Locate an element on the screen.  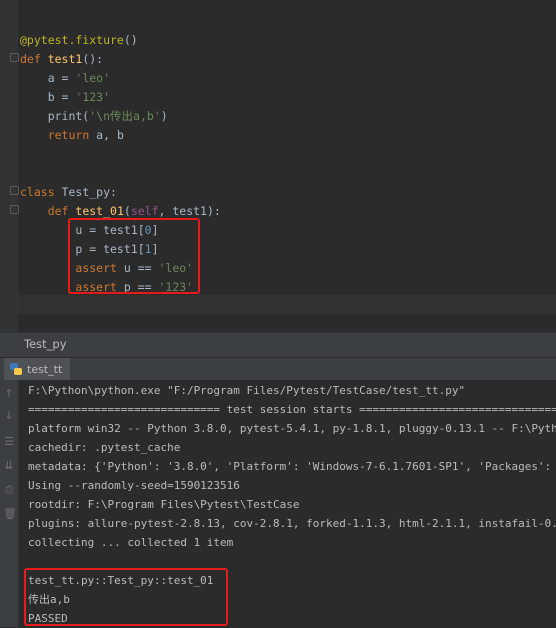
editor-gutter is located at coordinates (9, 166).